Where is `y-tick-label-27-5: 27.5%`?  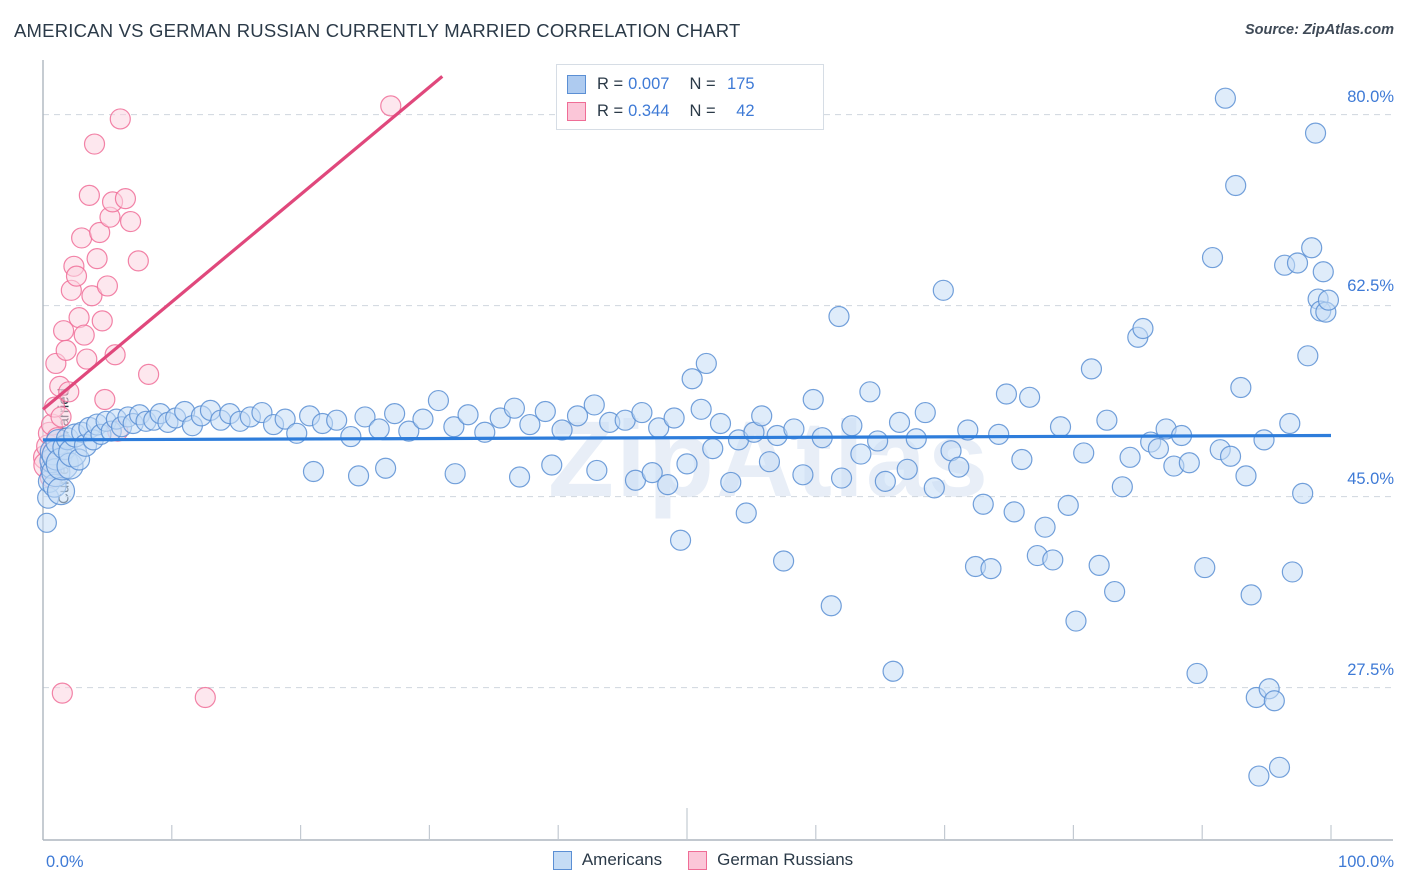 y-tick-label-27-5: 27.5% is located at coordinates (1370, 670).